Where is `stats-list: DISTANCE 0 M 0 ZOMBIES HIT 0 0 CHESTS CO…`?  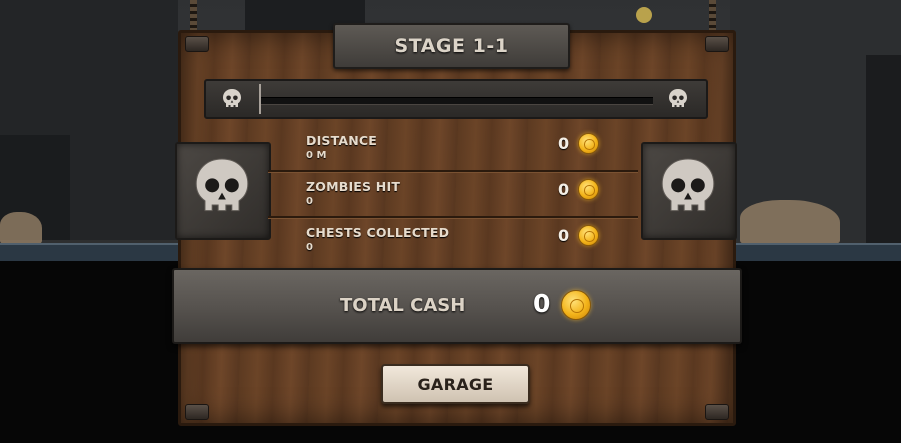
stats-list: DISTANCE 0 M 0 ZOMBIES HIT 0 0 CHESTS CO… is located at coordinates (453, 194).